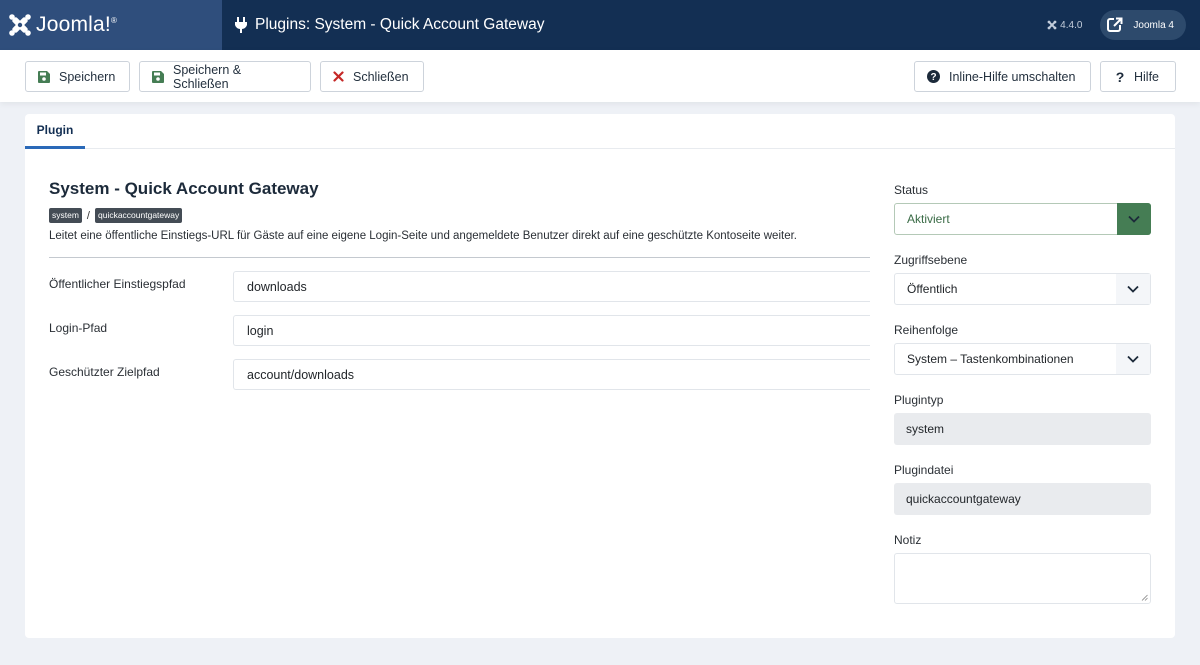 This screenshot has width=1200, height=665. I want to click on tab-bar: Plugin, so click(600, 131).